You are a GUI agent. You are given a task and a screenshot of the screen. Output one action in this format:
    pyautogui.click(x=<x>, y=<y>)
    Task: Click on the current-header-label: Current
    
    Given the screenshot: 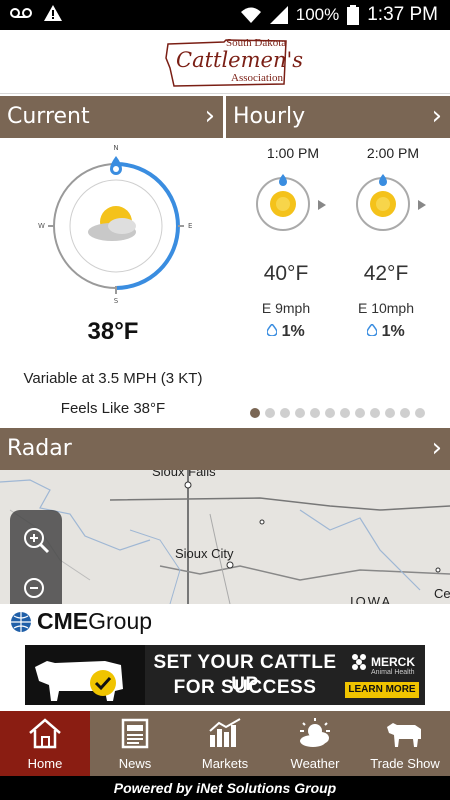 What is the action you would take?
    pyautogui.click(x=48, y=116)
    